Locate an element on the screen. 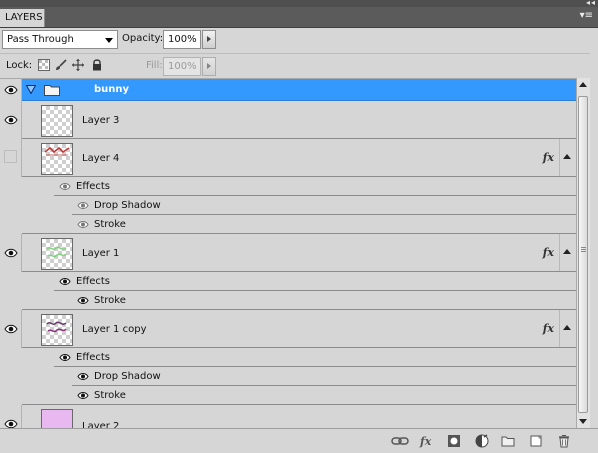 Image resolution: width=598 pixels, height=453 pixels. layer-name: Layer 4 is located at coordinates (101, 158).